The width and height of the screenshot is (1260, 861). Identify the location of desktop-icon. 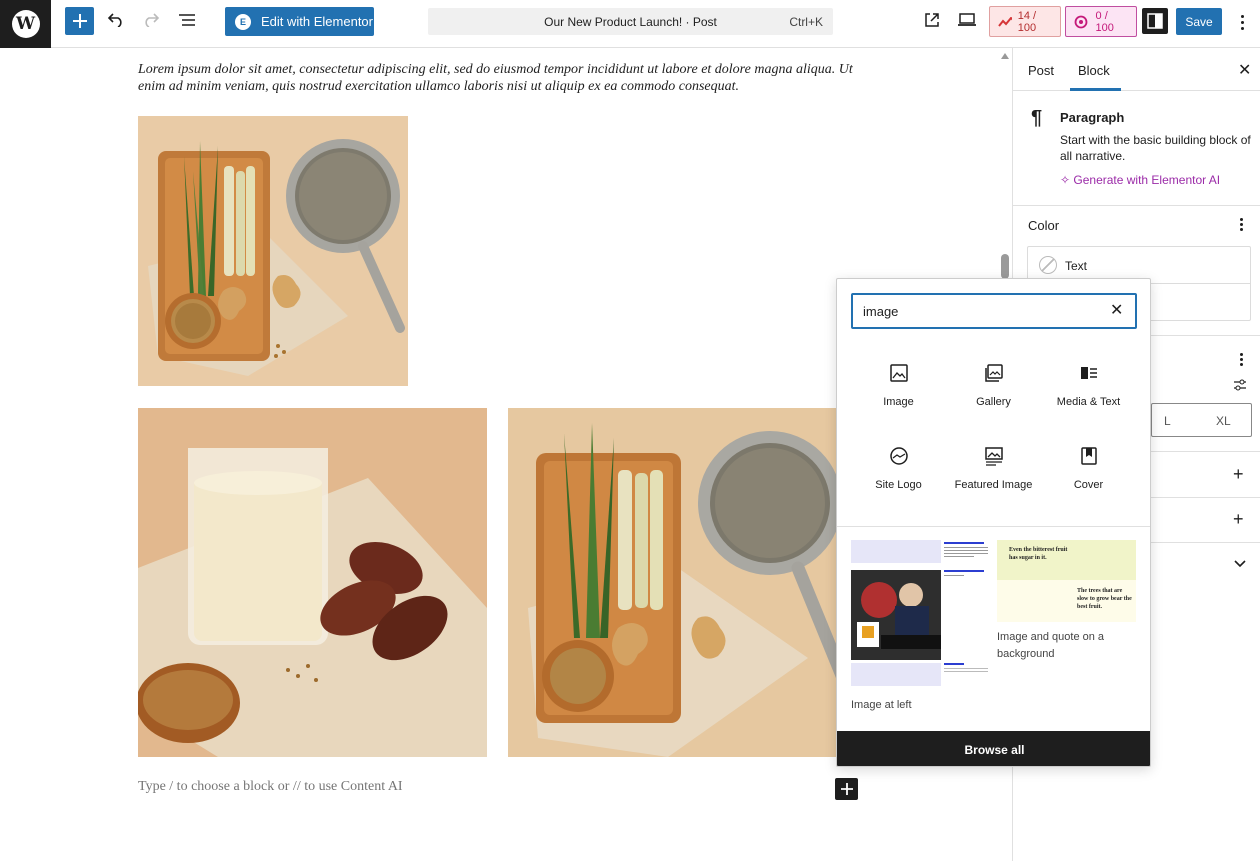
(967, 19).